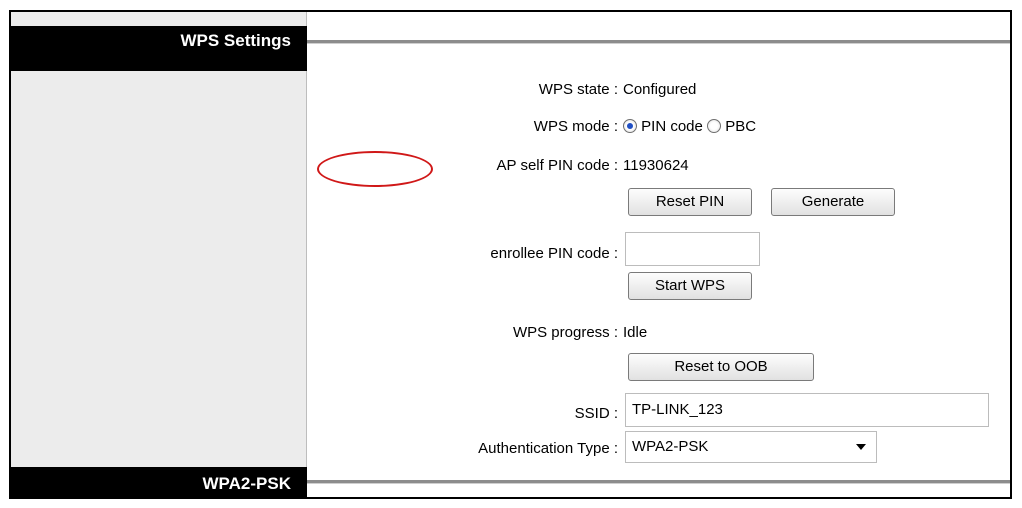 The width and height of the screenshot is (1022, 508). I want to click on wps-progress-label: WPS progress :, so click(565, 332).